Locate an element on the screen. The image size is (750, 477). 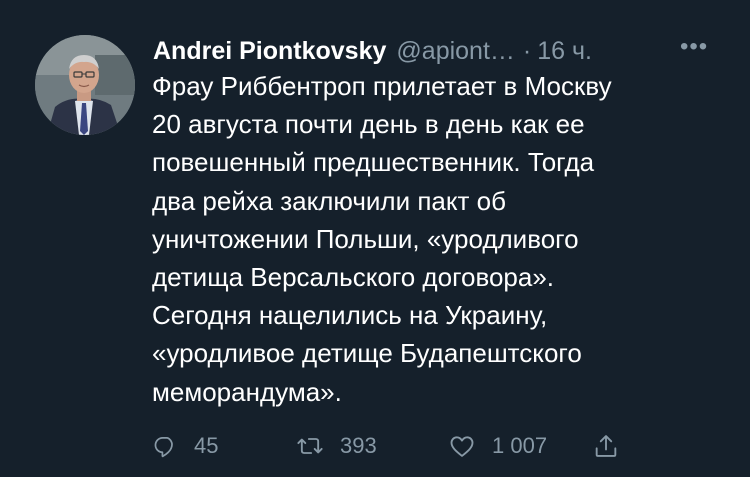
avatar-photo is located at coordinates (85, 85).